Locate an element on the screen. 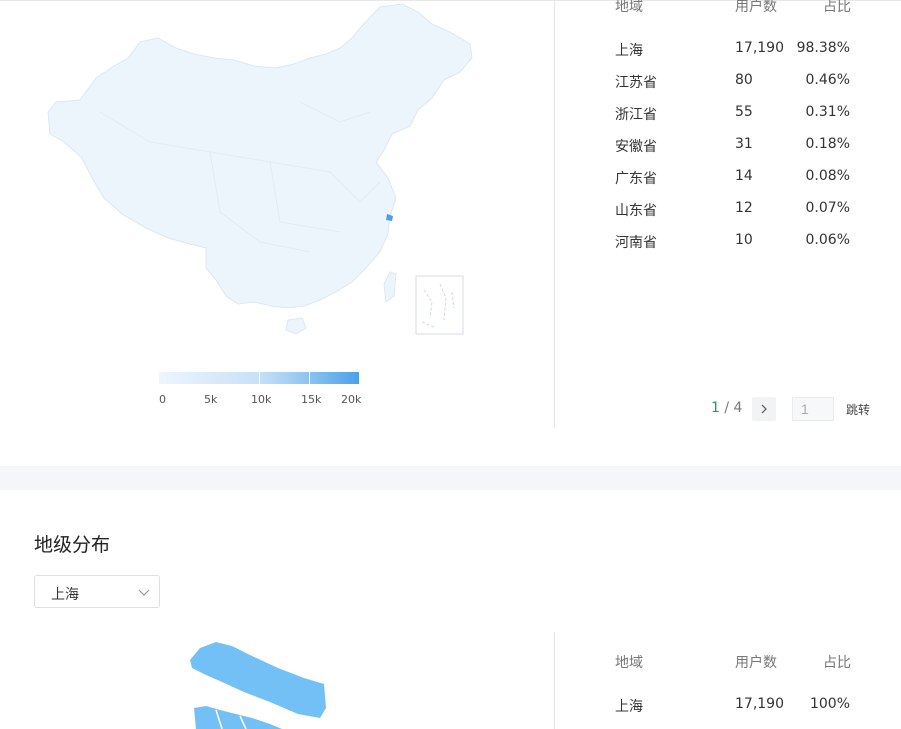 This screenshot has height=729, width=901. legend-label: 10k is located at coordinates (261, 399).